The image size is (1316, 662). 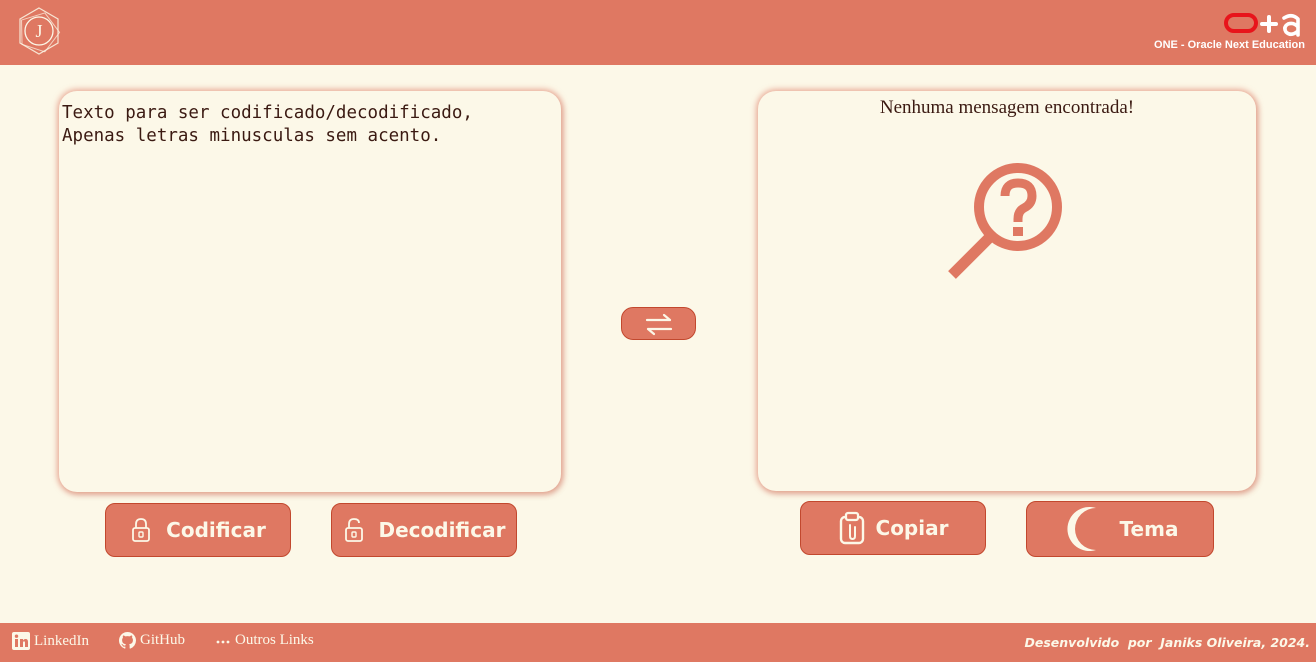 I want to click on moon-icon, so click(x=1084, y=529).